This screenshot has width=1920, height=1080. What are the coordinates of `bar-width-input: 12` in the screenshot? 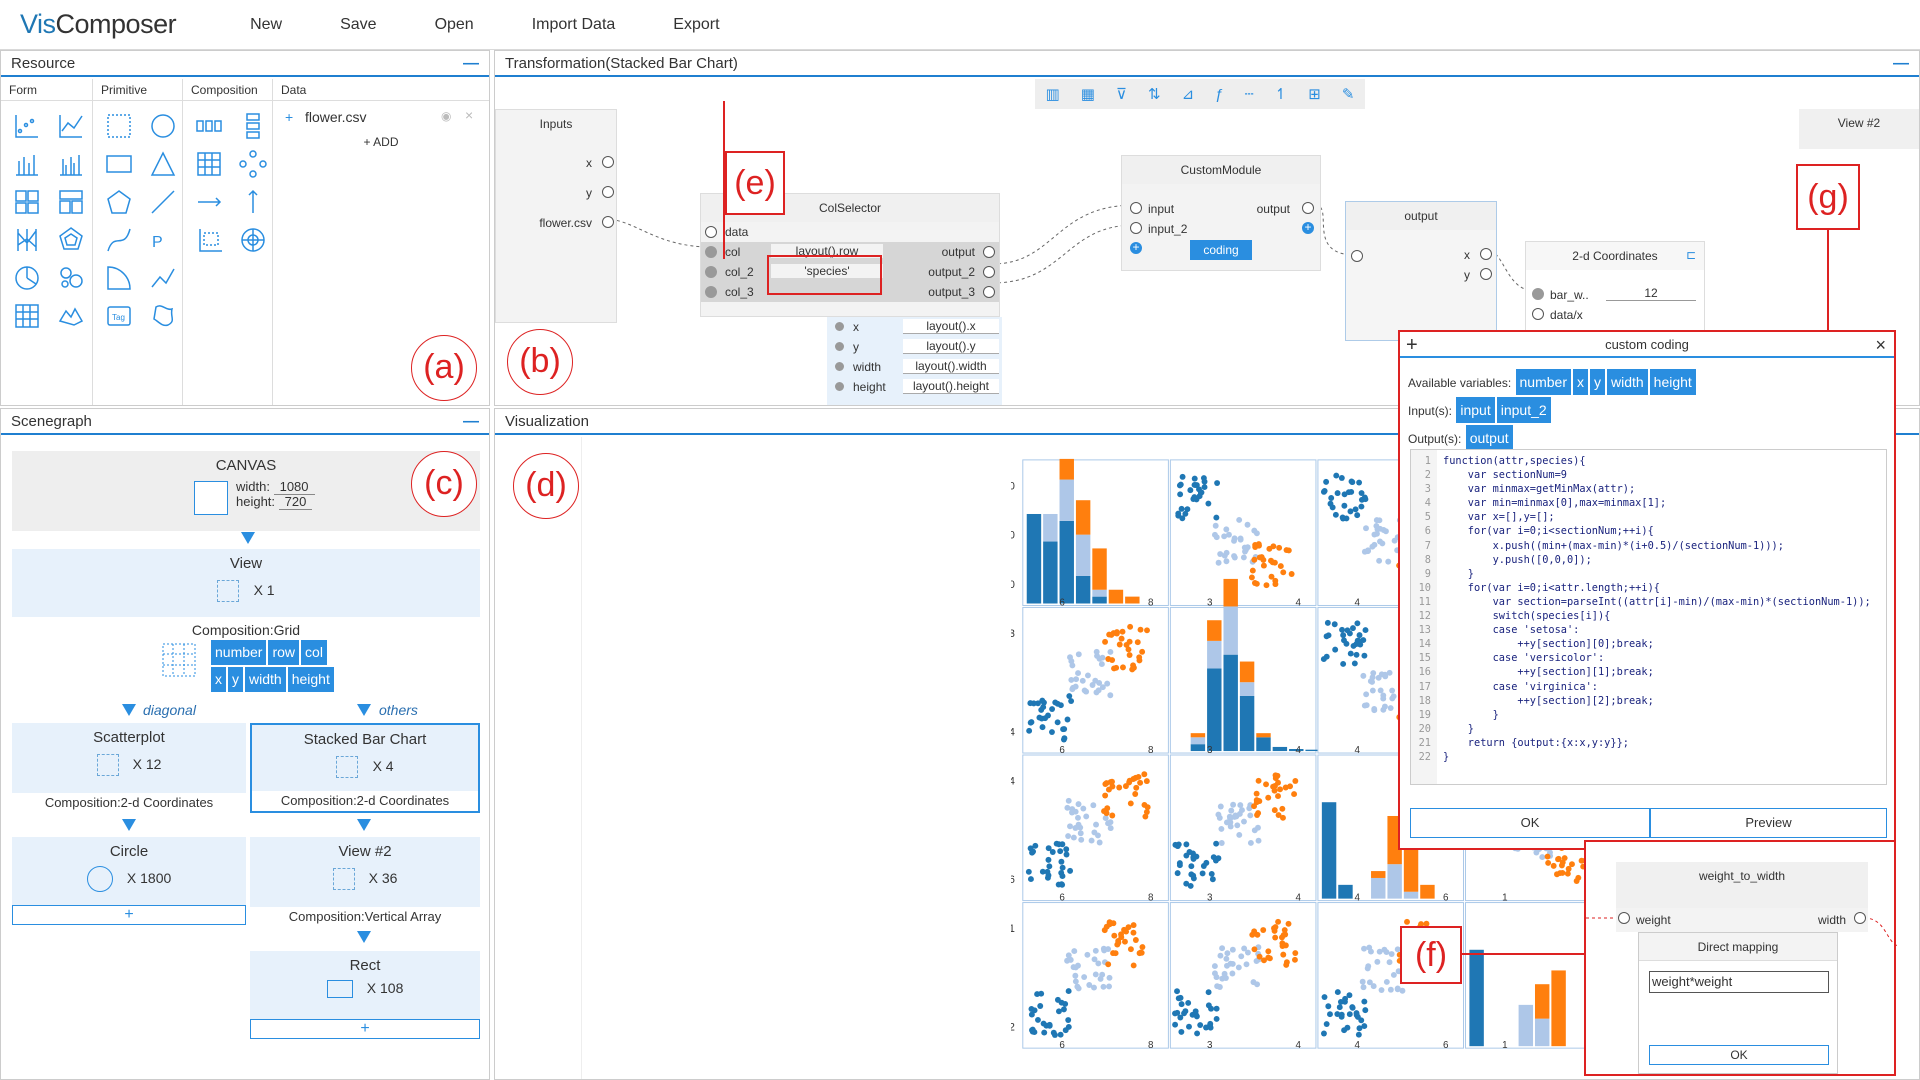 It's located at (1651, 293).